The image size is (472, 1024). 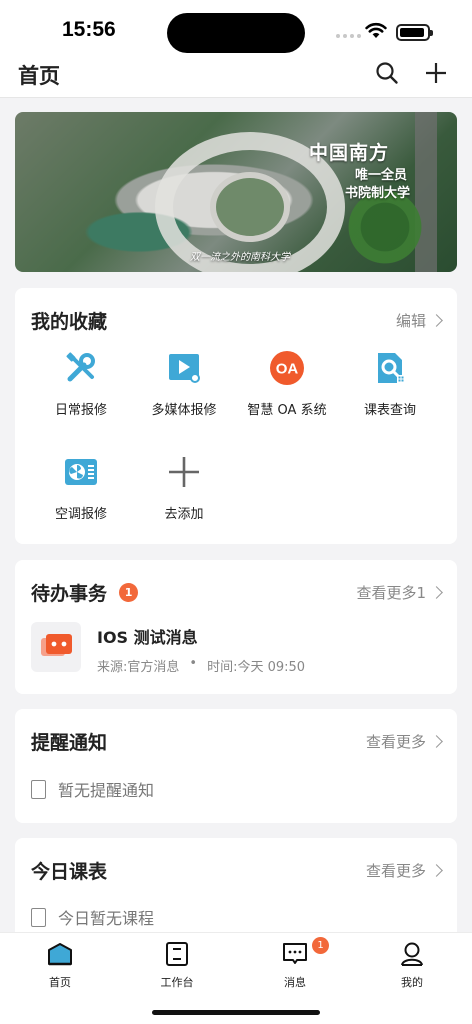 What do you see at coordinates (236, 1012) in the screenshot?
I see `home-indicator` at bounding box center [236, 1012].